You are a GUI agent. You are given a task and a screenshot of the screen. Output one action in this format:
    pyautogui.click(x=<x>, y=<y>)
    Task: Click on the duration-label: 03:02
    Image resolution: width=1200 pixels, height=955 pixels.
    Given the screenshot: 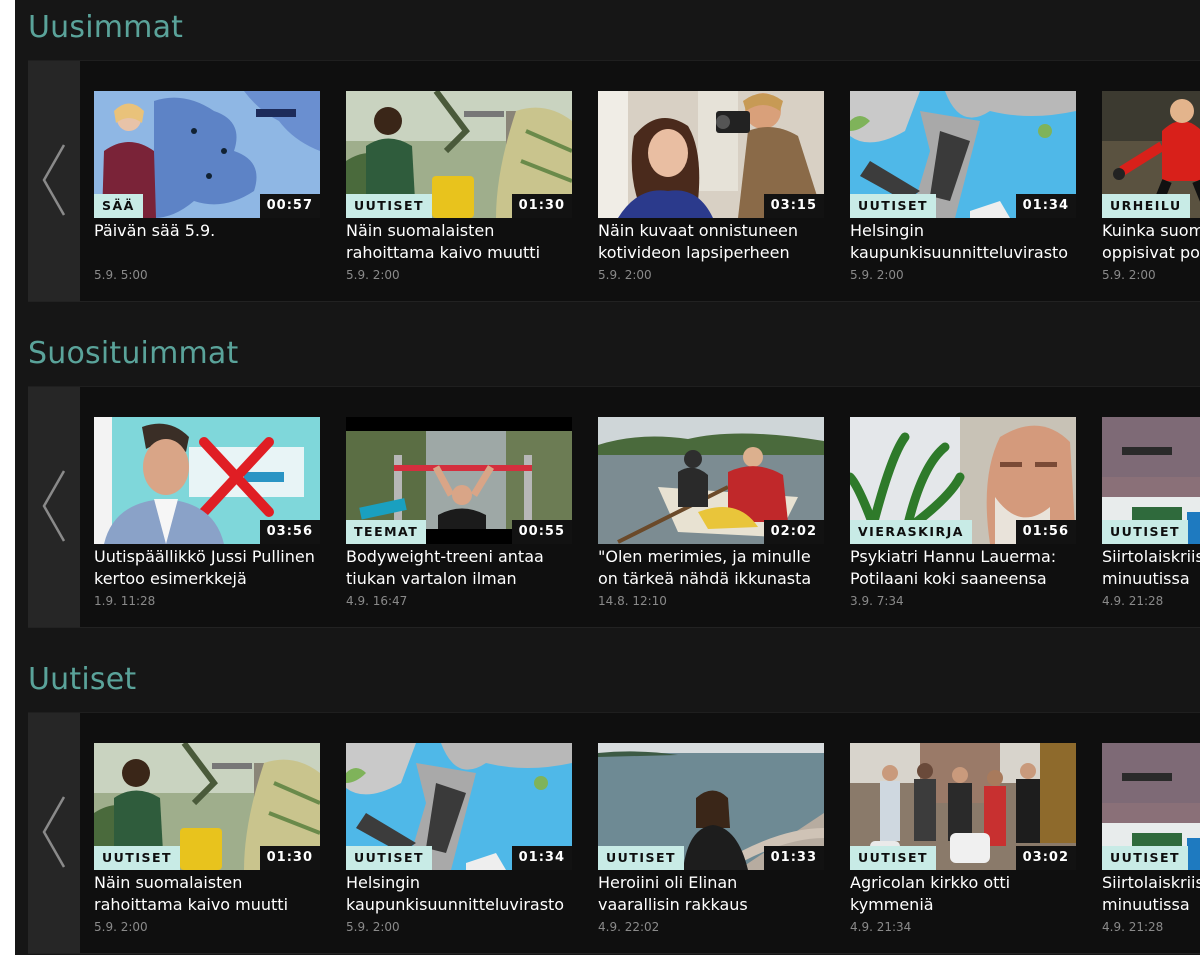 What is the action you would take?
    pyautogui.click(x=1045, y=858)
    